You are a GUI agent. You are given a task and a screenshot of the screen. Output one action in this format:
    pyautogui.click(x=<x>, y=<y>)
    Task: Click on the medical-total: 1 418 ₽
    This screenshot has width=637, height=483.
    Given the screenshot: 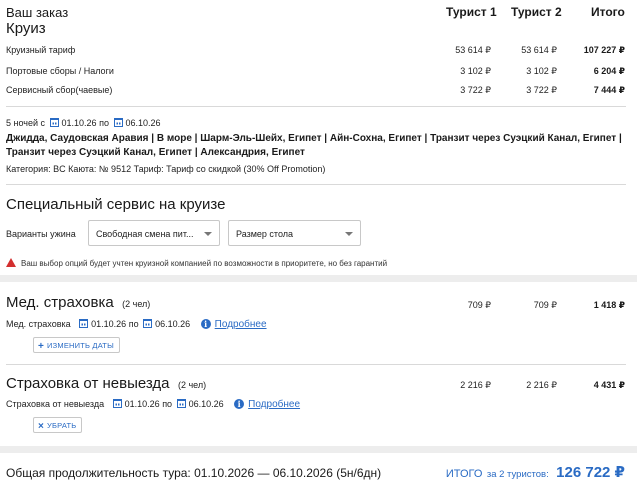 What is the action you would take?
    pyautogui.click(x=609, y=305)
    